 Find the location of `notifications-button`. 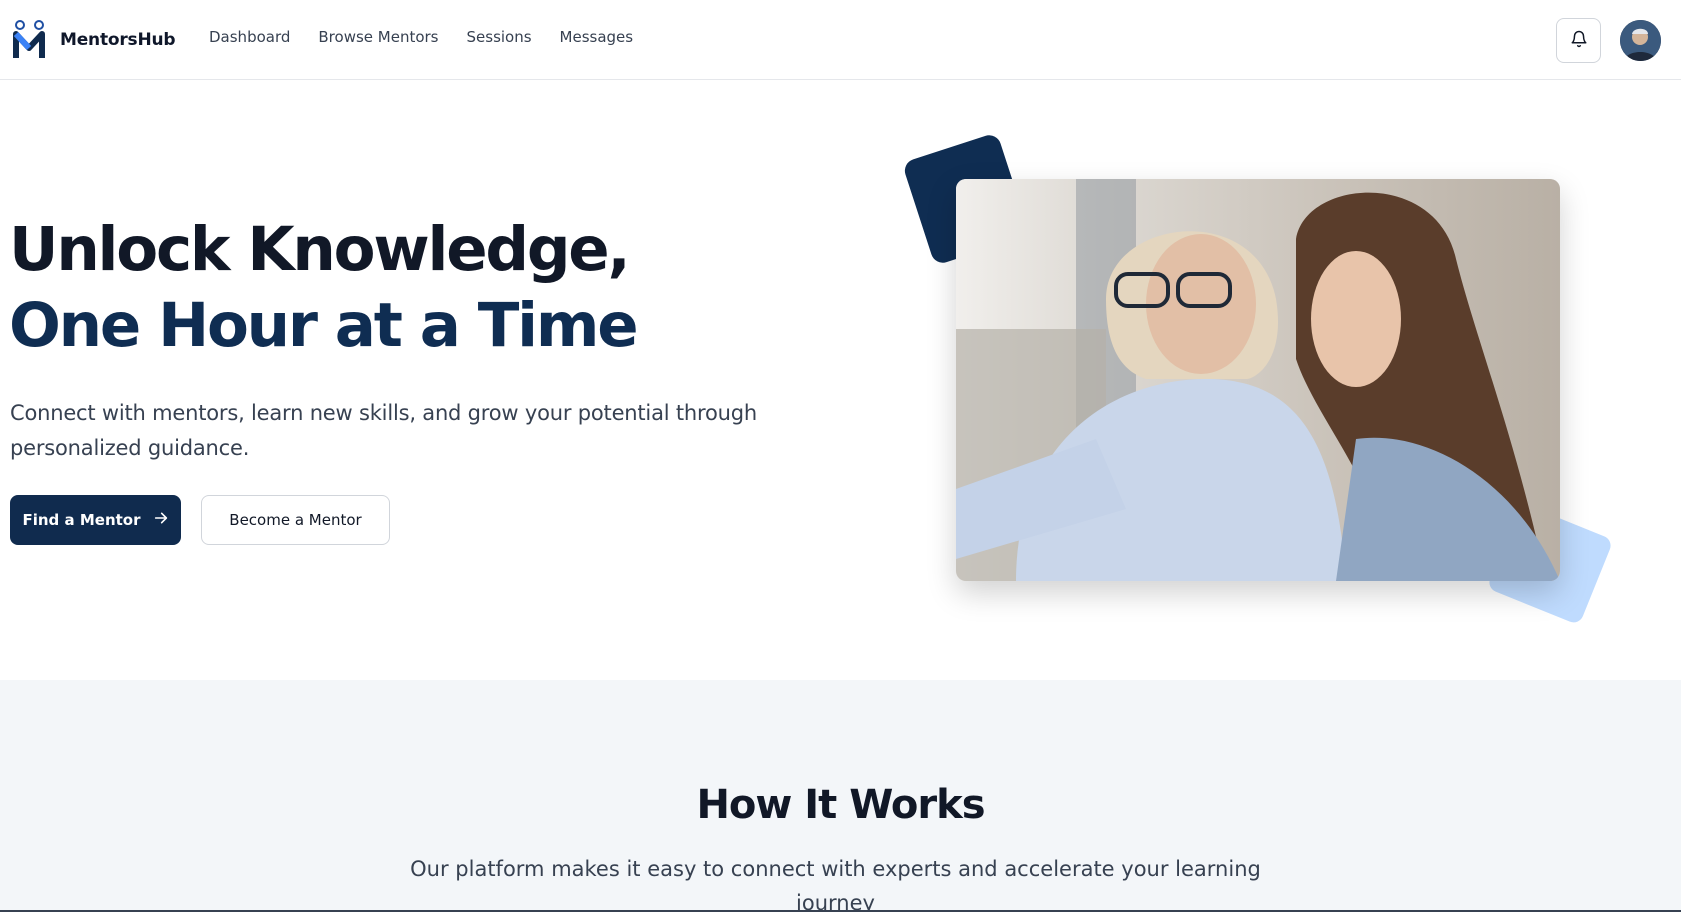

notifications-button is located at coordinates (1578, 40).